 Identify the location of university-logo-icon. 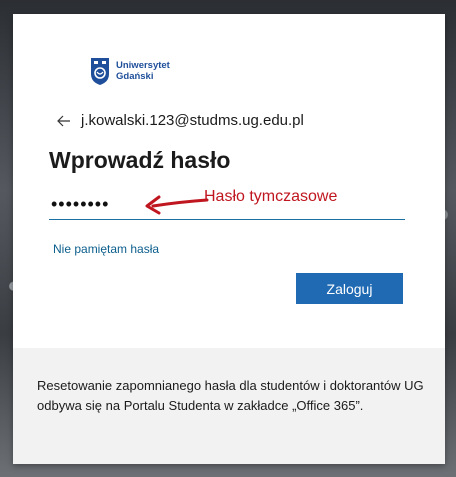
(100, 71).